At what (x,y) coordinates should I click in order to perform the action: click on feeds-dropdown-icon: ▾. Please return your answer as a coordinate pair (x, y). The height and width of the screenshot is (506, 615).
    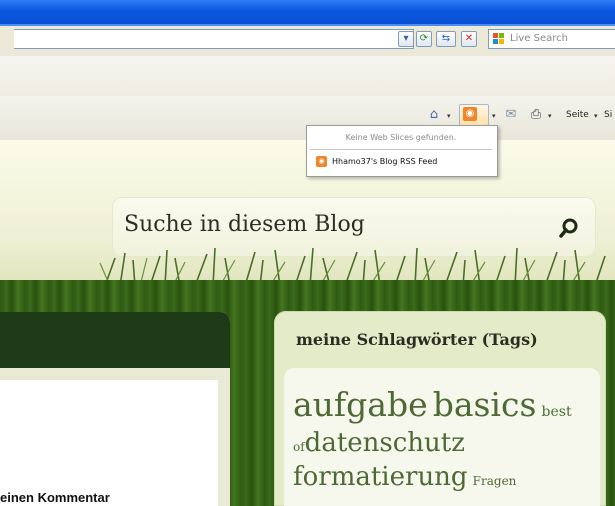
    Looking at the image, I should click on (494, 116).